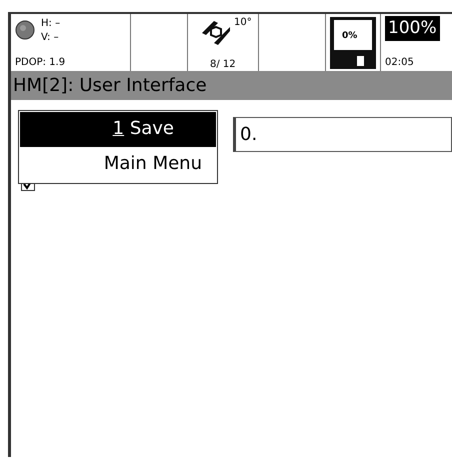 The width and height of the screenshot is (452, 459). Describe the element at coordinates (412, 28) in the screenshot. I see `battery-percent-text: 100%` at that location.